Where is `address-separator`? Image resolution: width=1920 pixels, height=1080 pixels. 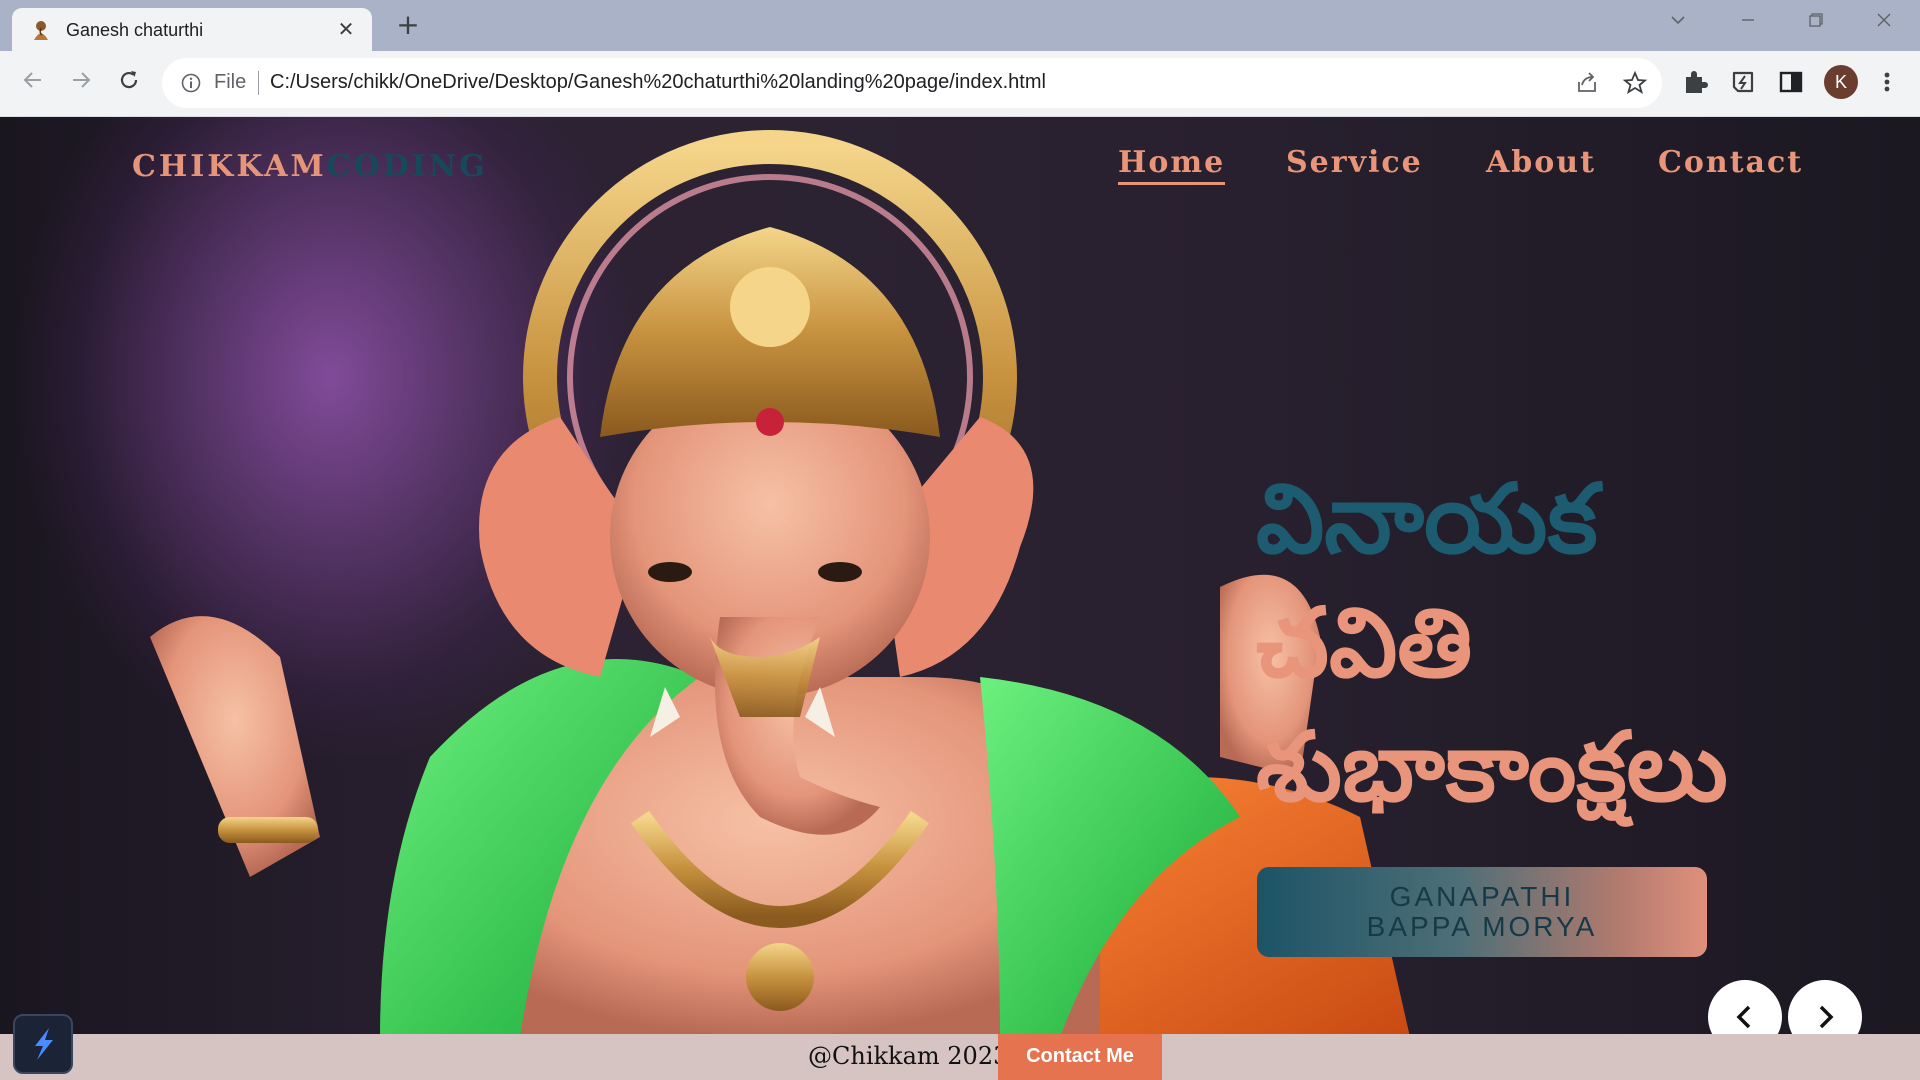 address-separator is located at coordinates (258, 83).